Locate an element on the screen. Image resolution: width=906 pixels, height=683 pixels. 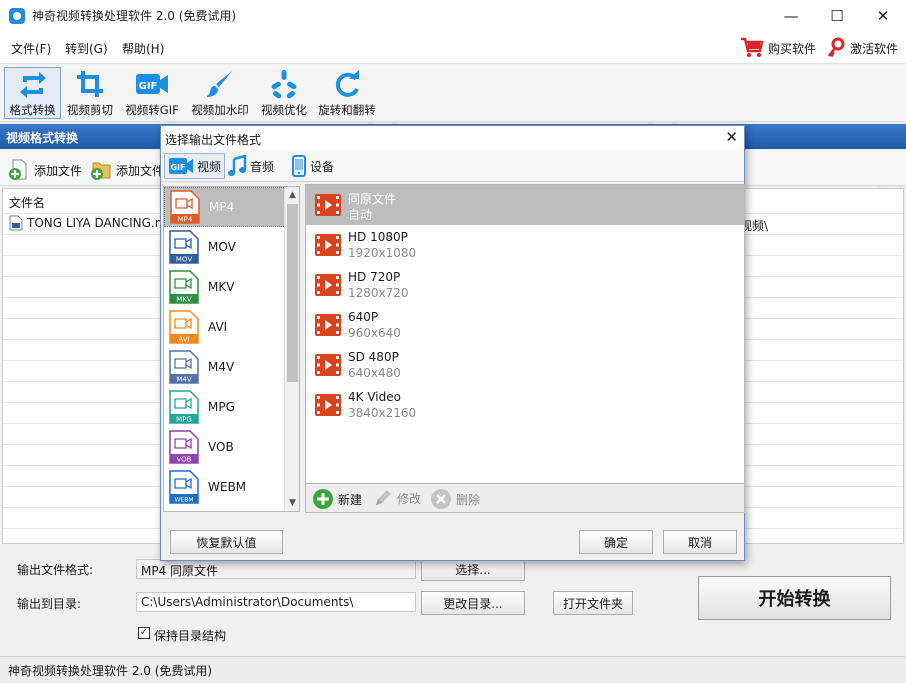
key-icon is located at coordinates (836, 47).